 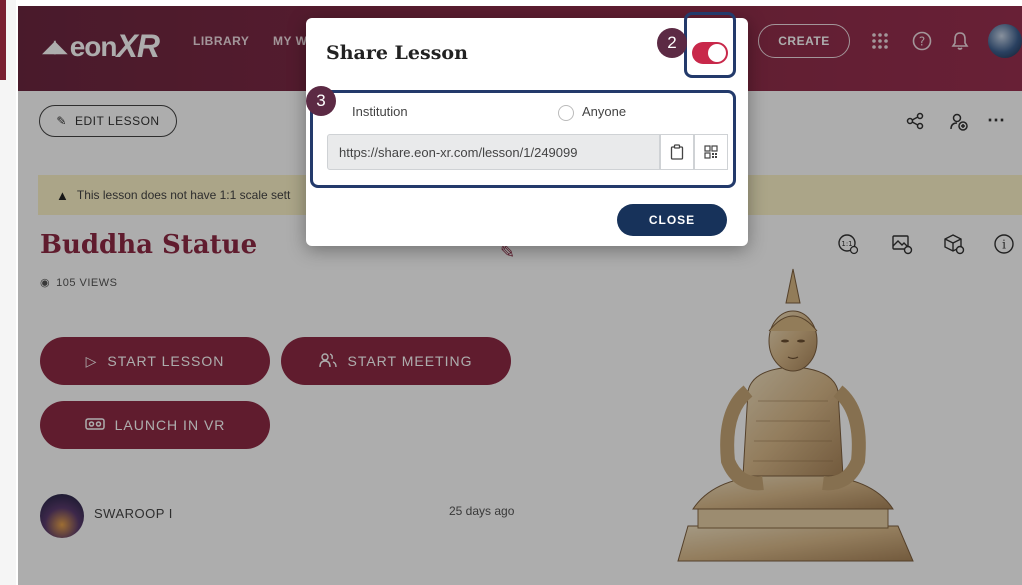 What do you see at coordinates (397, 53) in the screenshot?
I see `dialog-title: Share Lesson` at bounding box center [397, 53].